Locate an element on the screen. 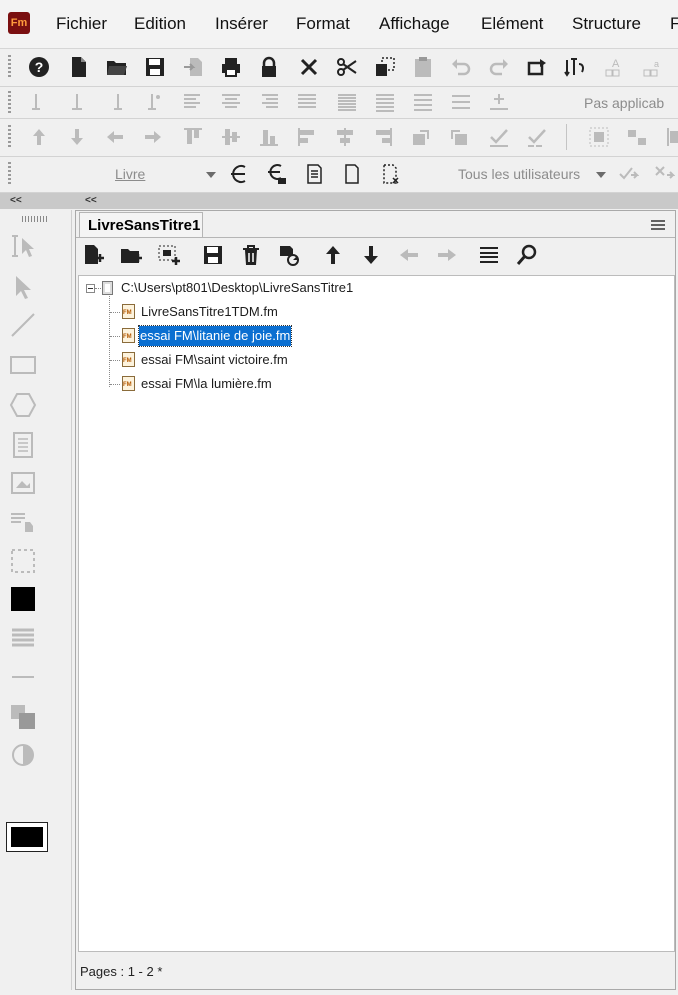  cut-icon is located at coordinates (347, 67).